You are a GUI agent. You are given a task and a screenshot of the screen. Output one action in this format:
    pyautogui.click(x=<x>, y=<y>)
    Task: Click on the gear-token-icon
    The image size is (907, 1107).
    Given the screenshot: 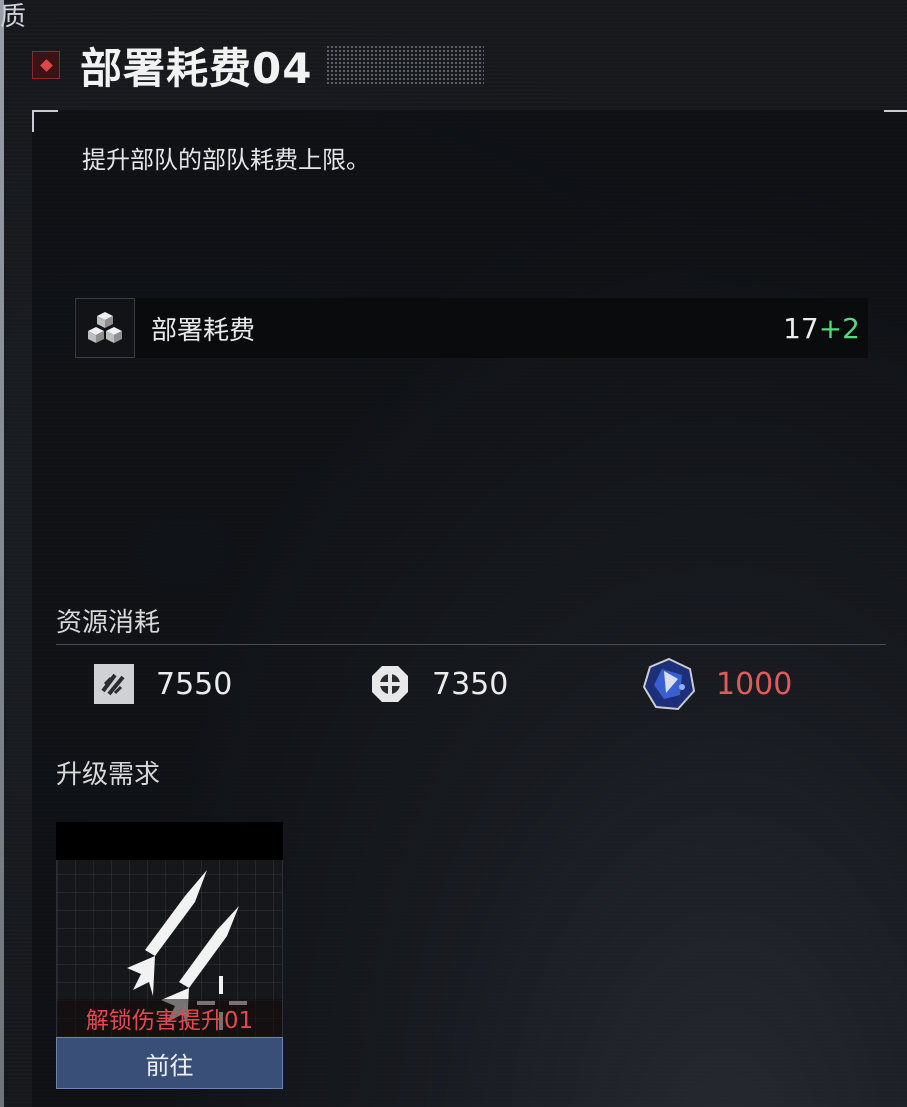 What is the action you would take?
    pyautogui.click(x=390, y=684)
    